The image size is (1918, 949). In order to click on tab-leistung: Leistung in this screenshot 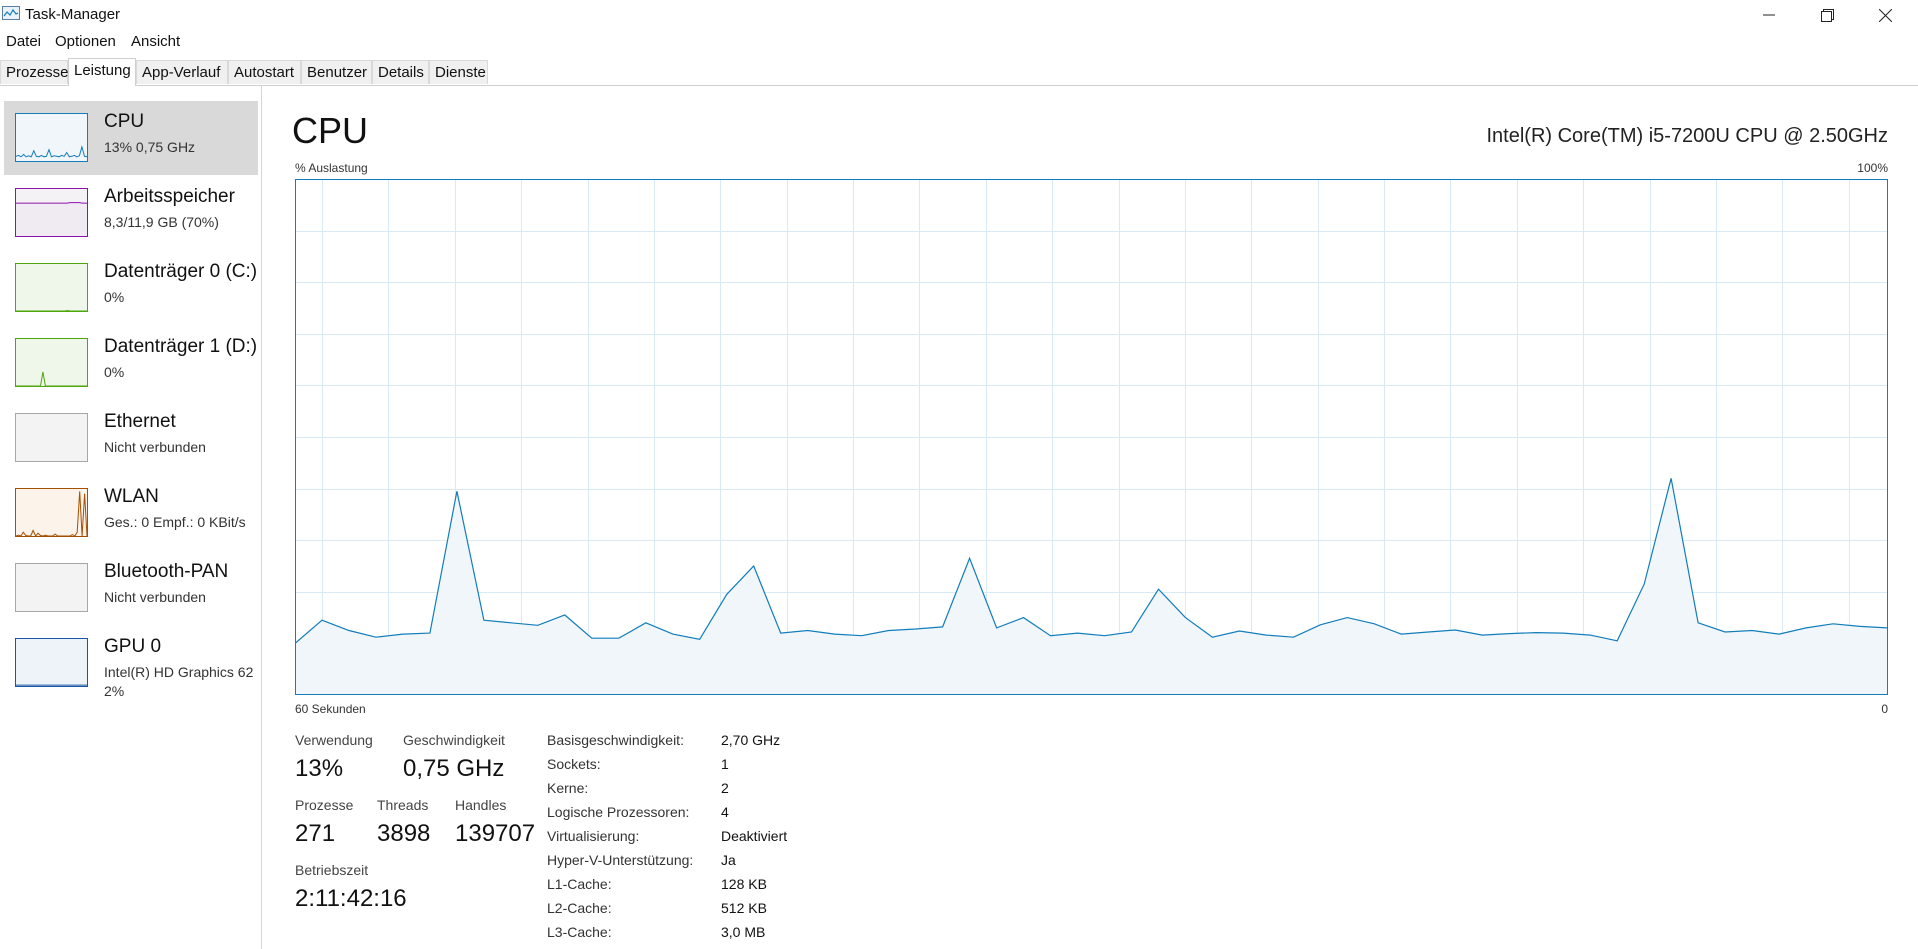, I will do `click(102, 72)`.